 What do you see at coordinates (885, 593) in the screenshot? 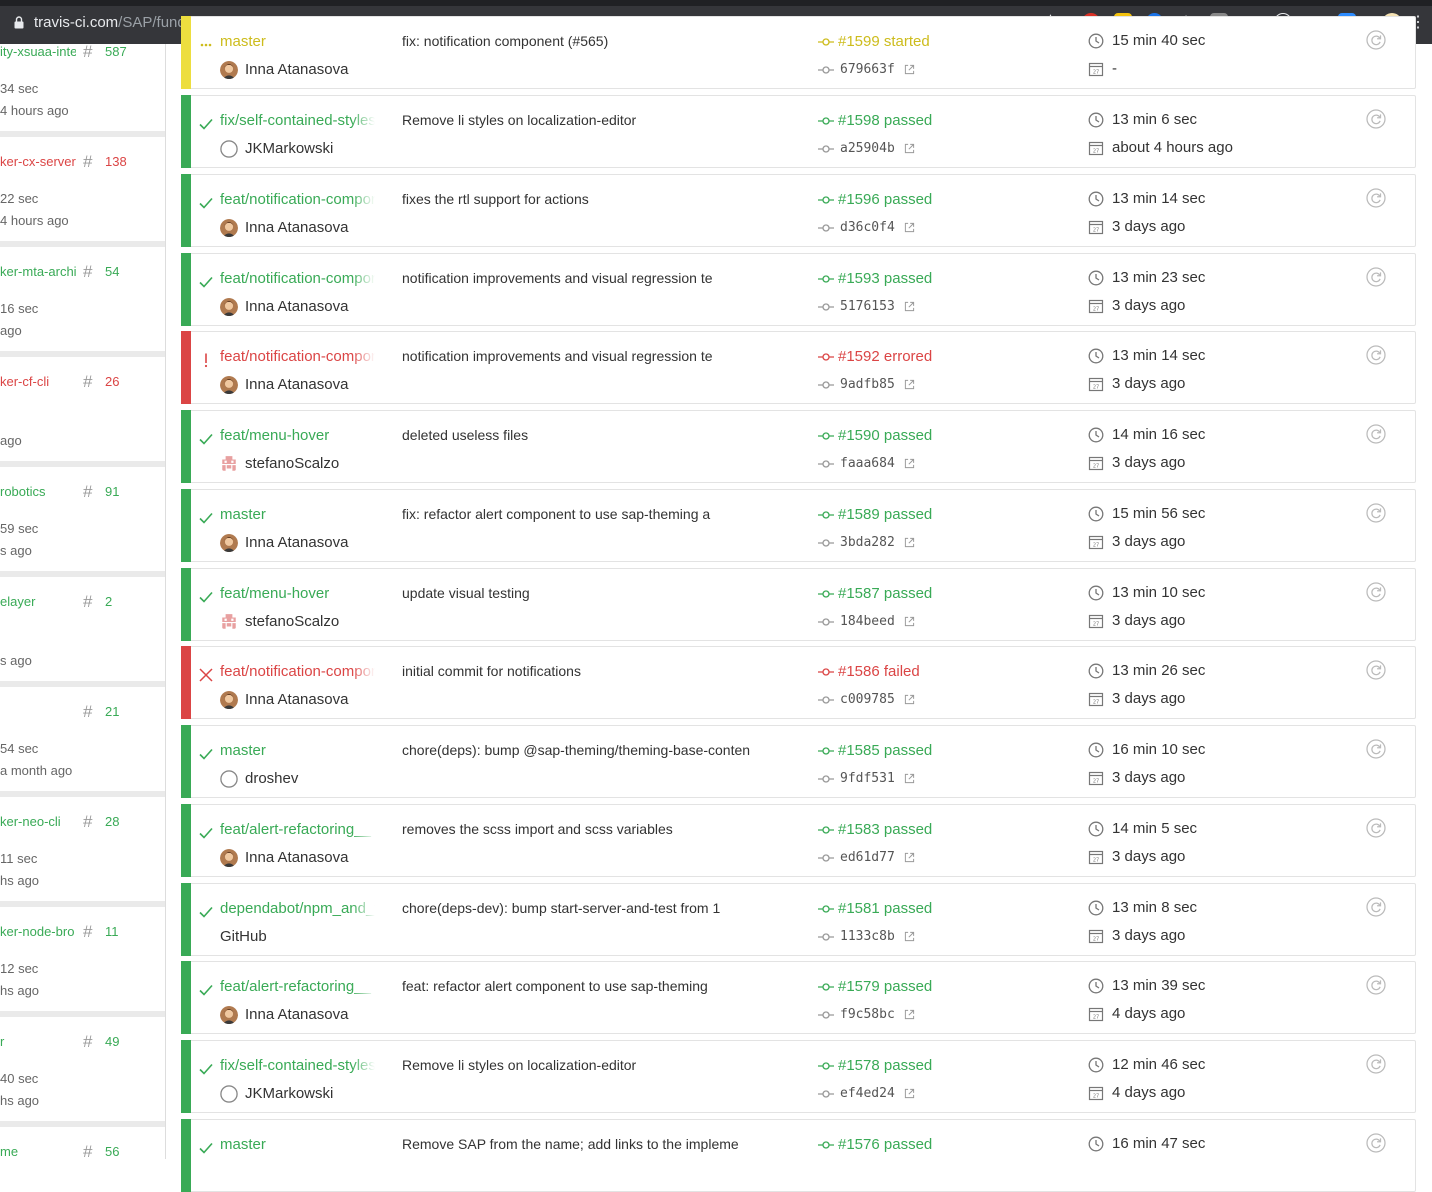
I see `build-number-link: #1587 passed` at bounding box center [885, 593].